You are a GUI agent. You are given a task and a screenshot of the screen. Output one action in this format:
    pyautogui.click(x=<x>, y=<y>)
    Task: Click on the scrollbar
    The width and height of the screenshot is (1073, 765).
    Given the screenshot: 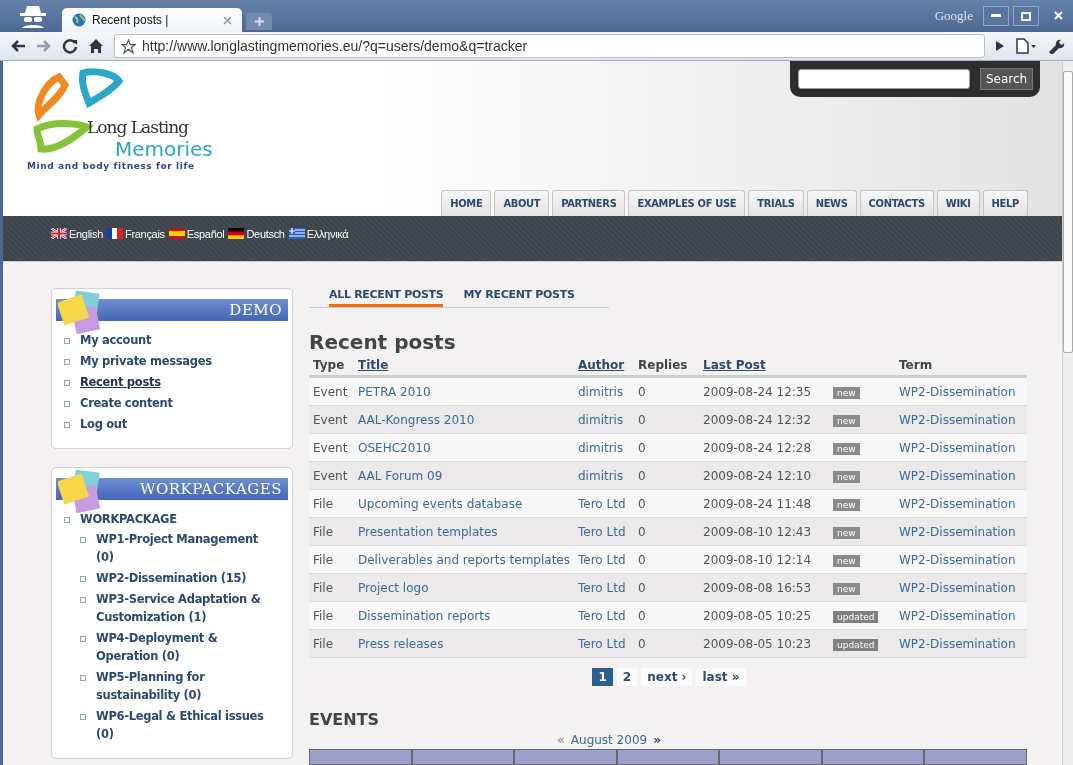 What is the action you would take?
    pyautogui.click(x=1067, y=413)
    